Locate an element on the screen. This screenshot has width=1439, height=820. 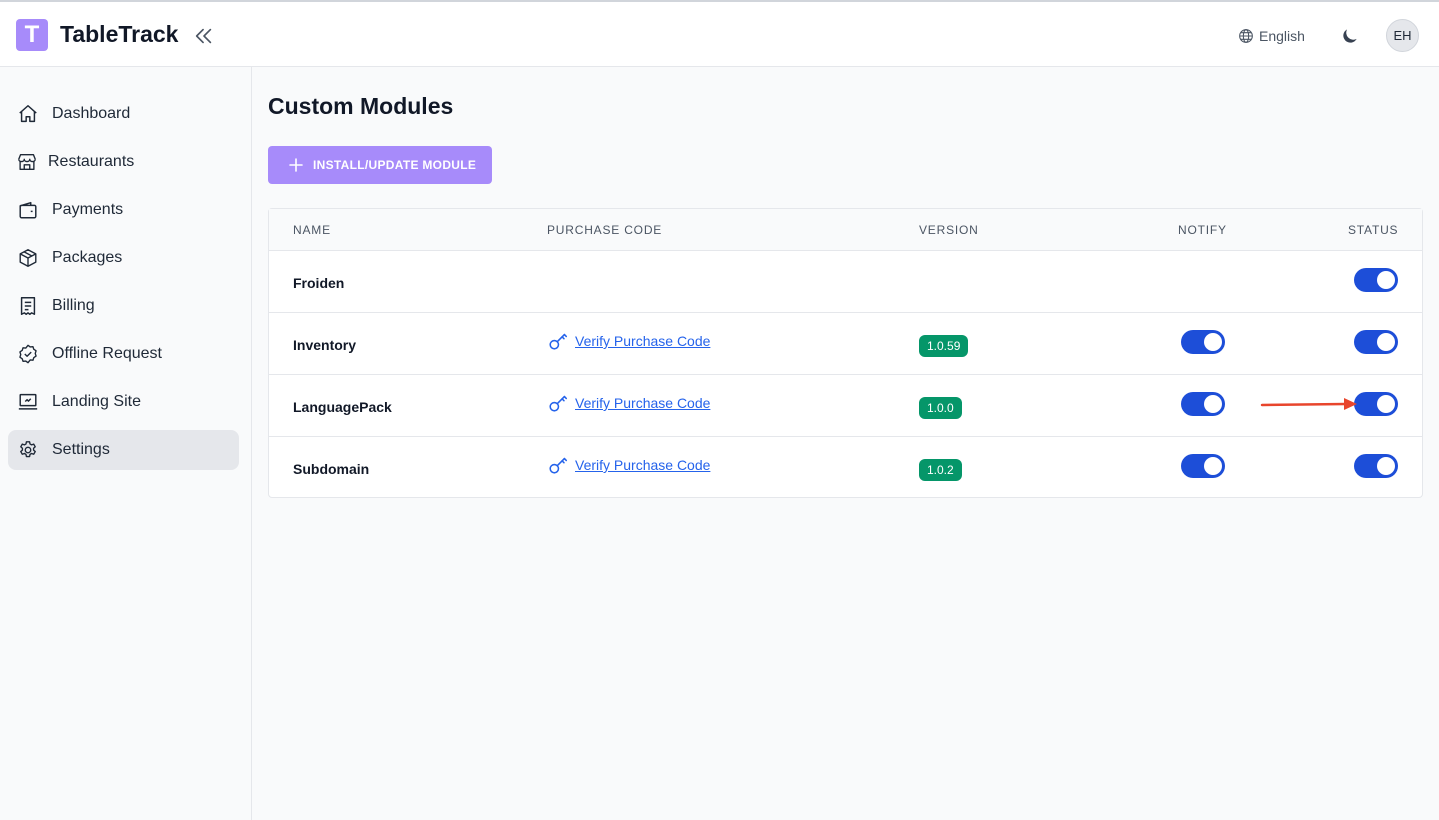
install-update-module-button: INSTALL/UPDATE MODULE is located at coordinates (380, 165).